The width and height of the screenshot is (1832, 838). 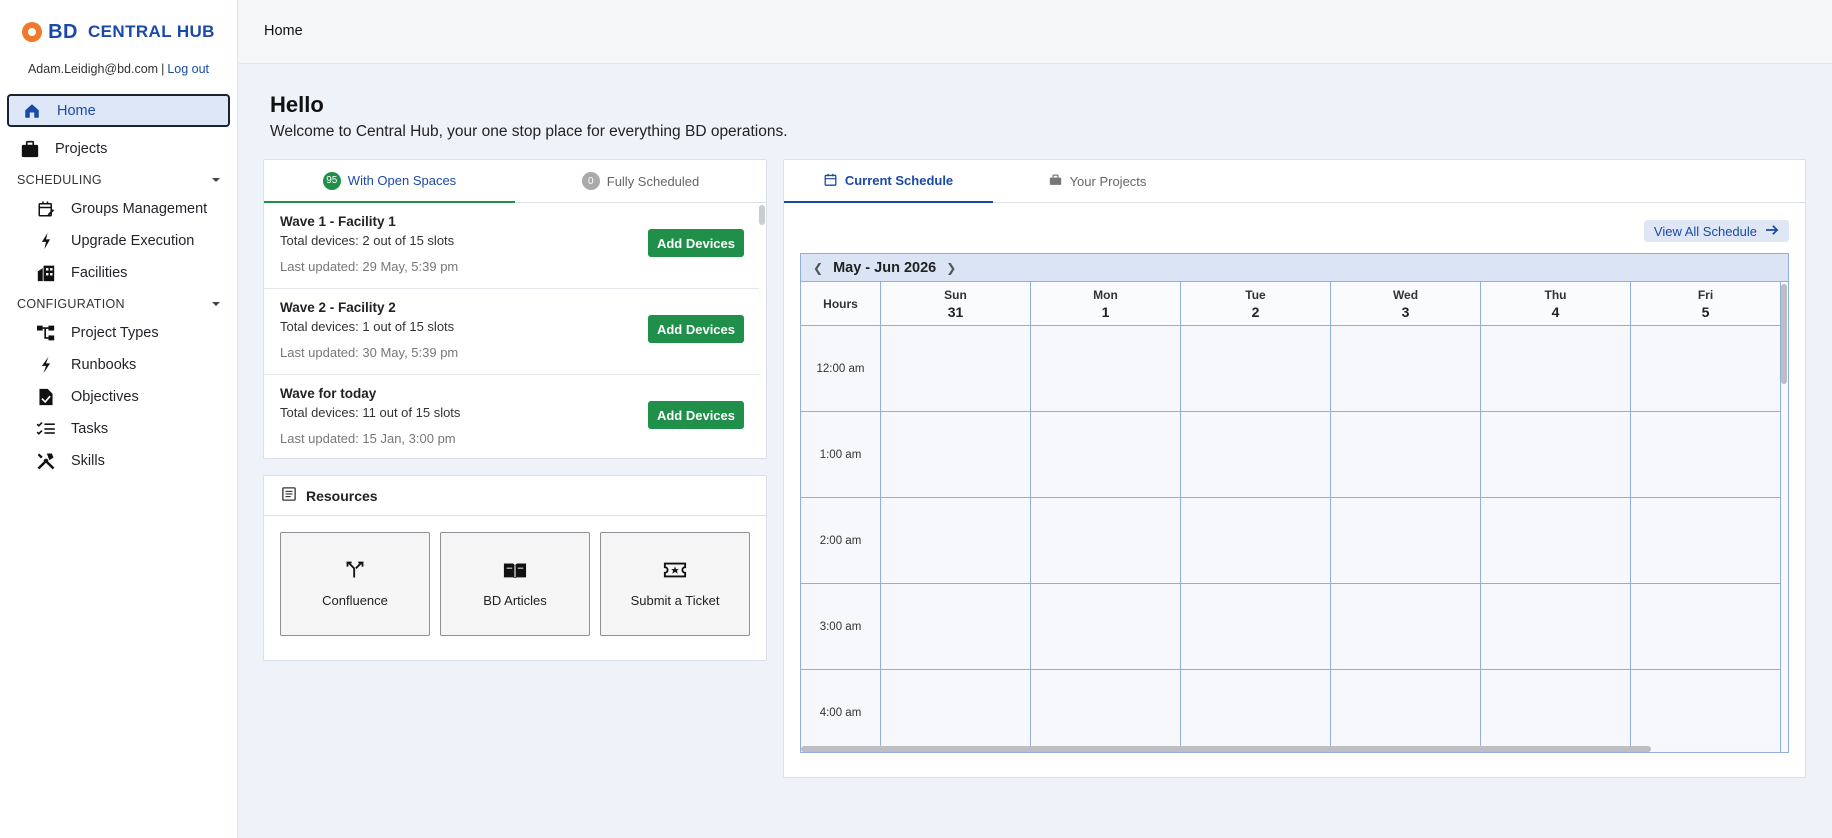 What do you see at coordinates (888, 181) in the screenshot?
I see `tab-current-schedule: Current Schedule` at bounding box center [888, 181].